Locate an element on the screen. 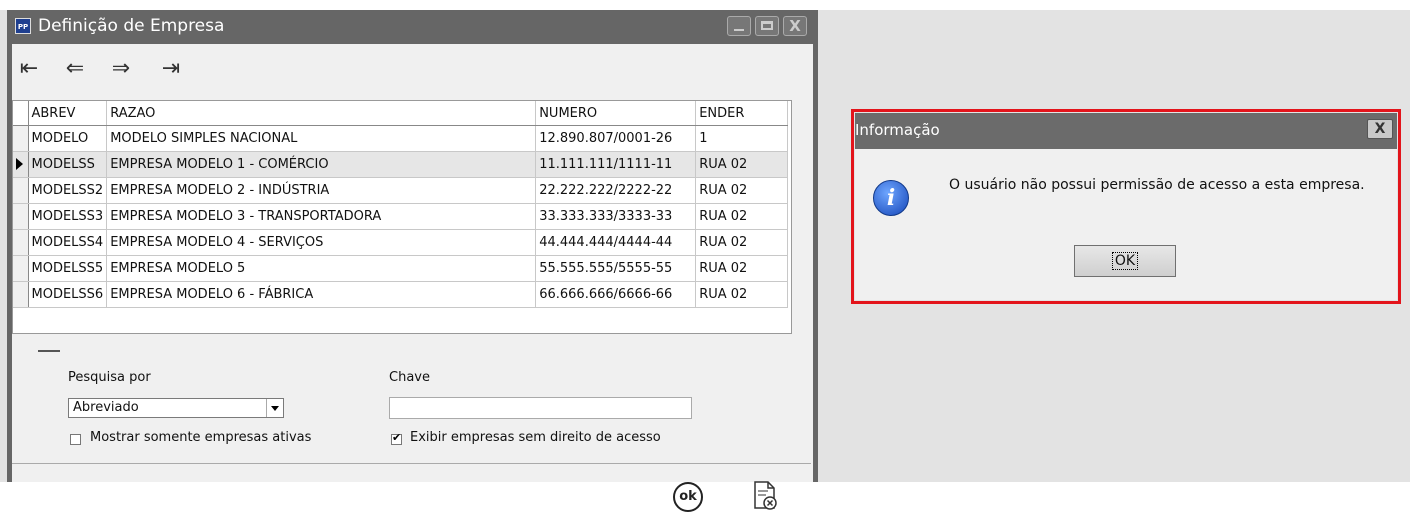 The image size is (1410, 512). row-indicator-header is located at coordinates (21, 113).